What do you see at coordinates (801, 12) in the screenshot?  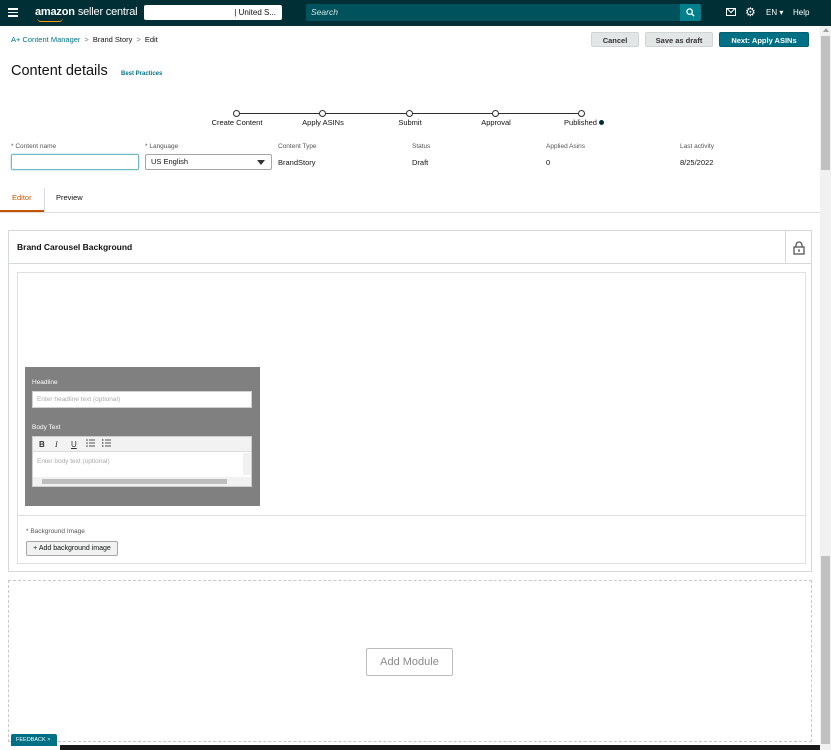 I see `help-link: Help` at bounding box center [801, 12].